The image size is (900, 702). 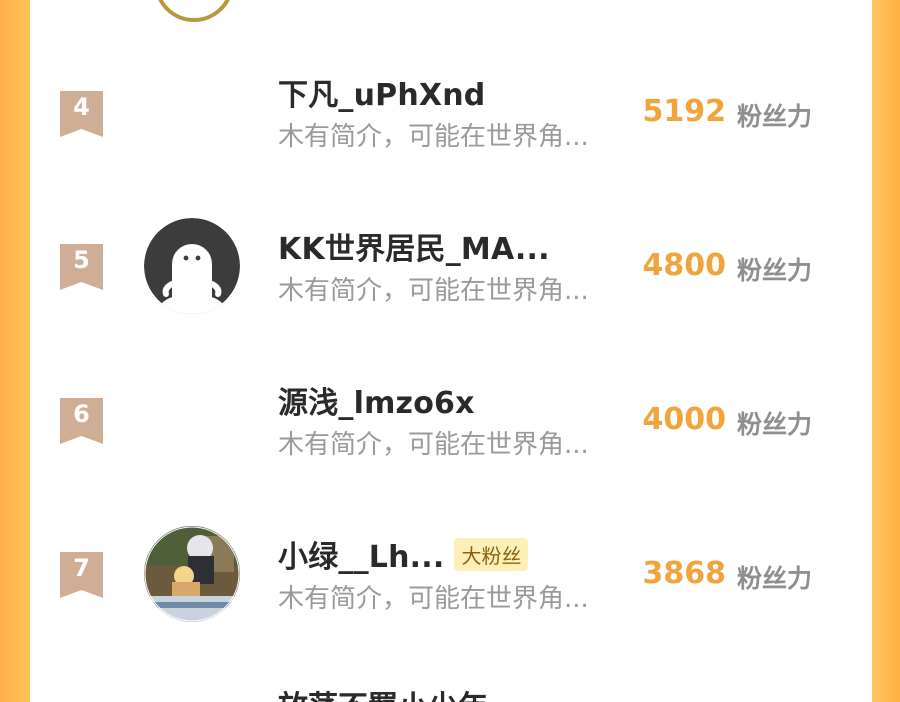 What do you see at coordinates (684, 419) in the screenshot?
I see `fan-power-score: 4000` at bounding box center [684, 419].